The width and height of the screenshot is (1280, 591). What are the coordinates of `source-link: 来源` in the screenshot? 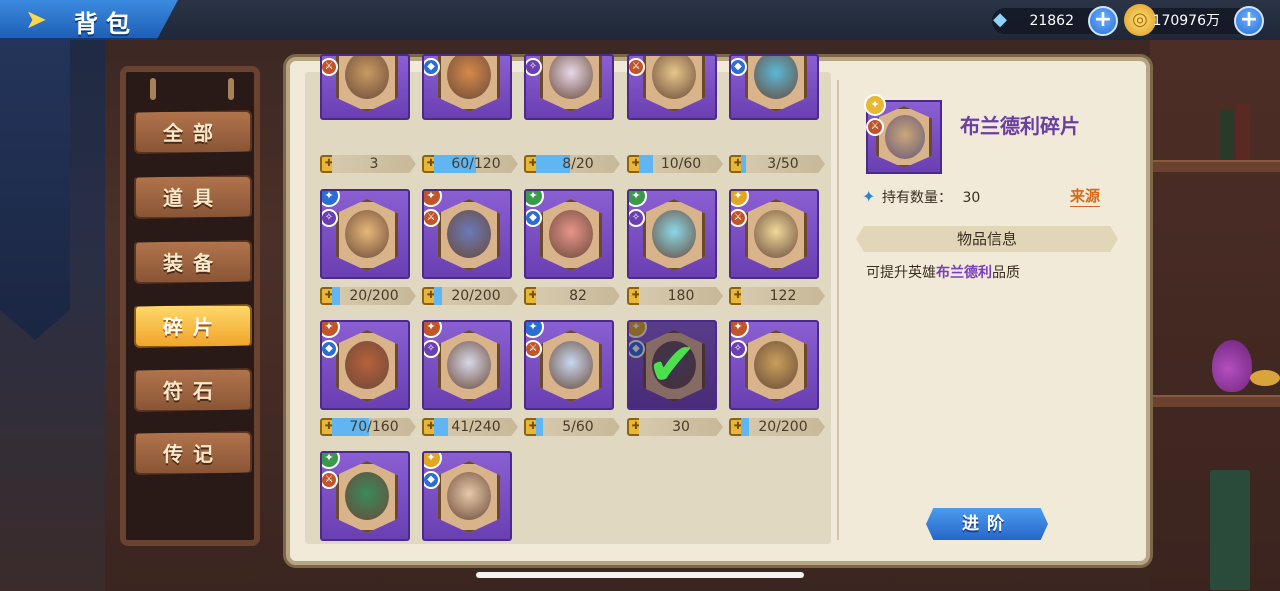 It's located at (1085, 196).